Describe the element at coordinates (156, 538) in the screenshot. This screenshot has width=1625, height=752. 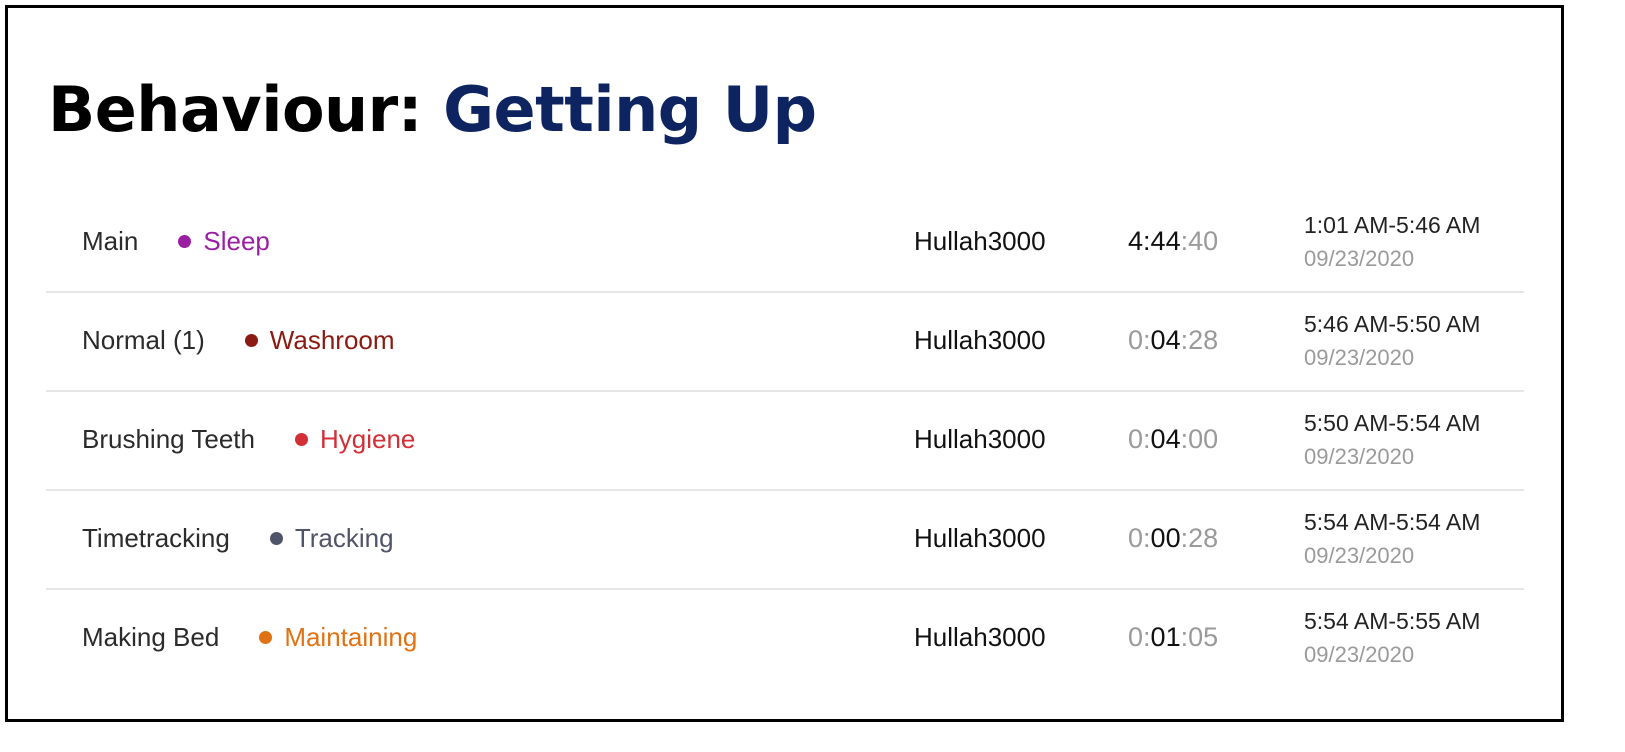
I see `activity-name: Timetracking` at that location.